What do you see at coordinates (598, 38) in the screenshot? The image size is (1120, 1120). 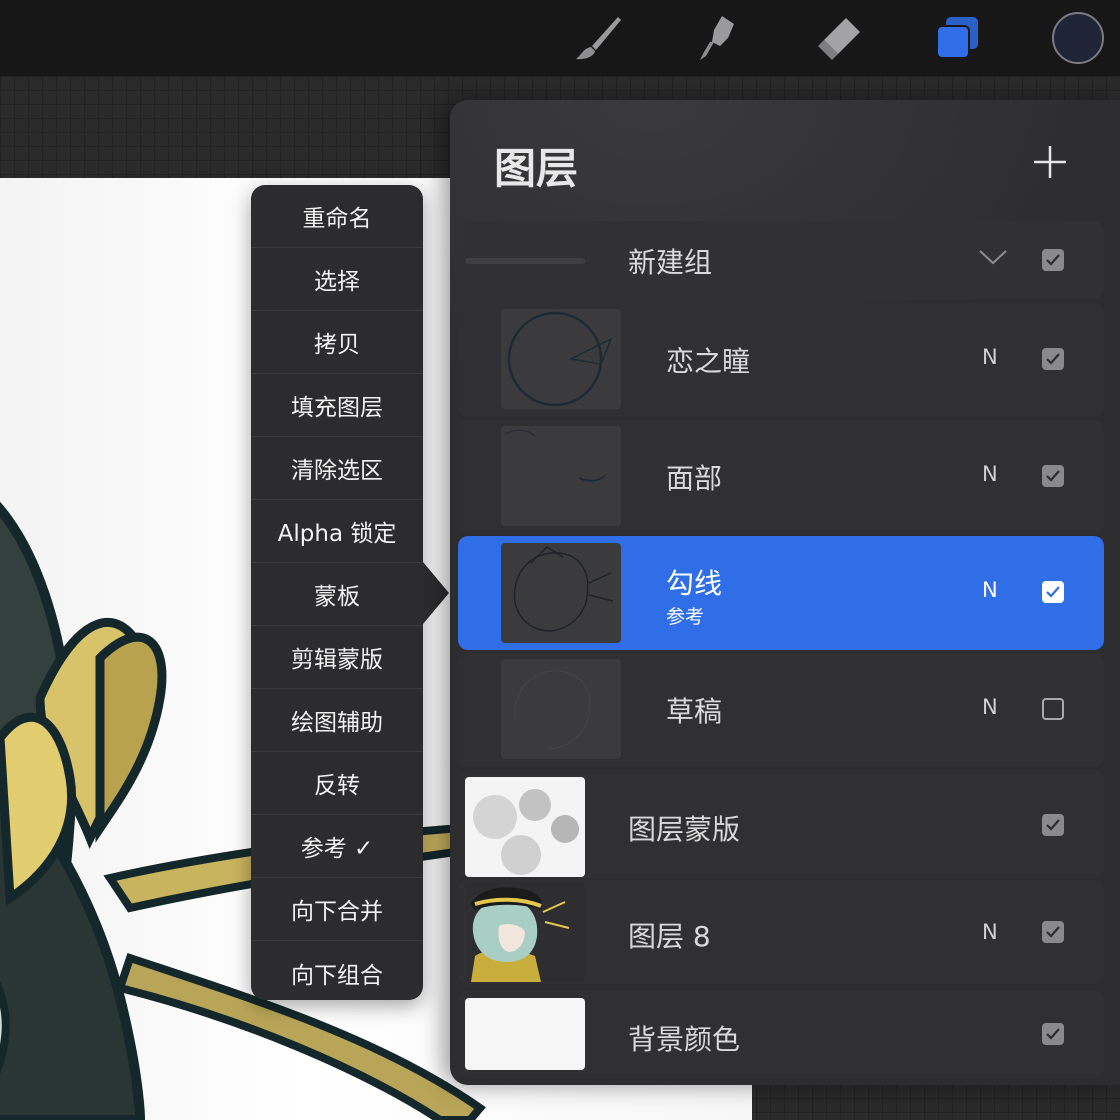 I see `brush-icon` at bounding box center [598, 38].